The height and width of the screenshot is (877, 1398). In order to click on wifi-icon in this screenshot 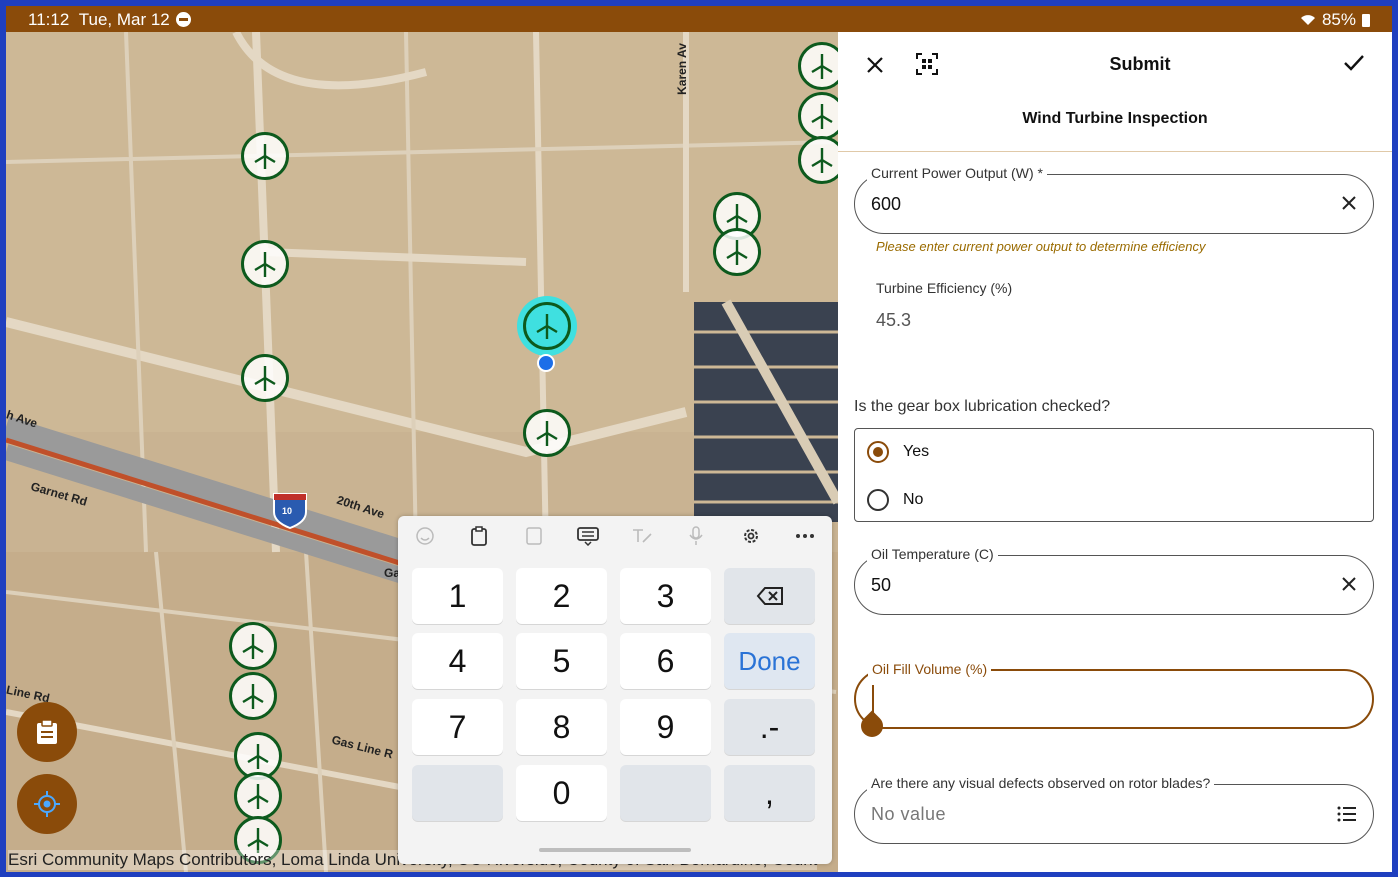, I will do `click(1307, 20)`.